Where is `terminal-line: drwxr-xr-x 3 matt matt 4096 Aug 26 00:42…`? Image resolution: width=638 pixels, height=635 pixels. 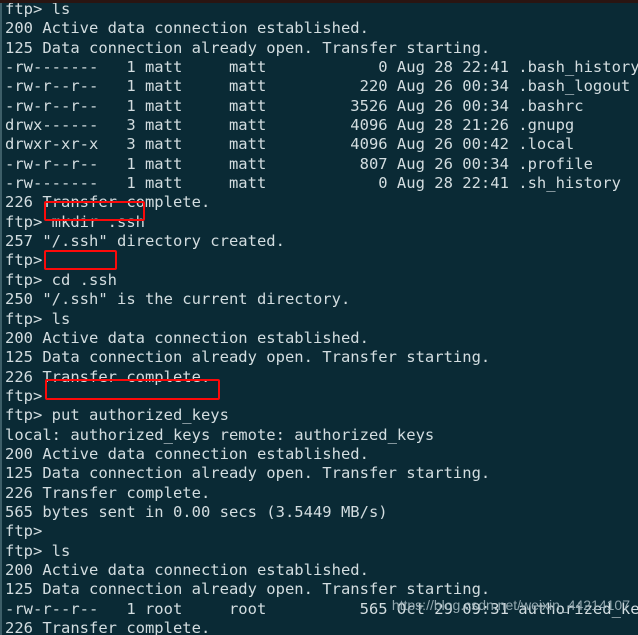 terminal-line: drwxr-xr-x 3 matt matt 4096 Aug 26 00:42… is located at coordinates (290, 144).